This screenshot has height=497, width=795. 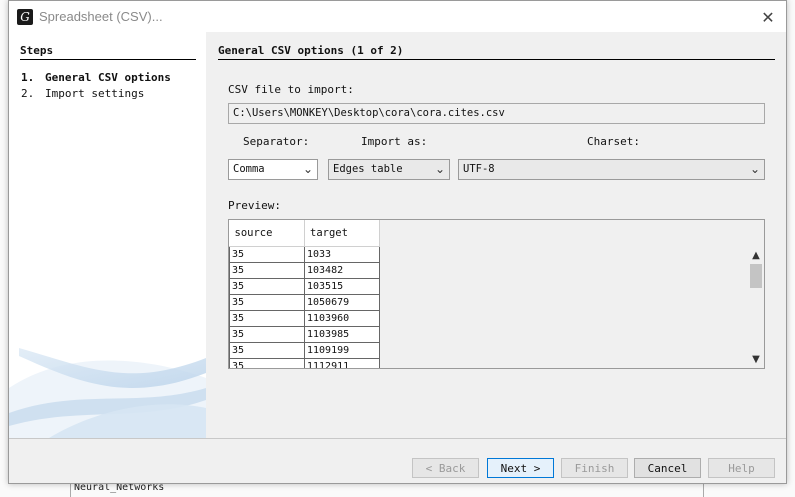 What do you see at coordinates (394, 141) in the screenshot?
I see `import-as-label: Import as:` at bounding box center [394, 141].